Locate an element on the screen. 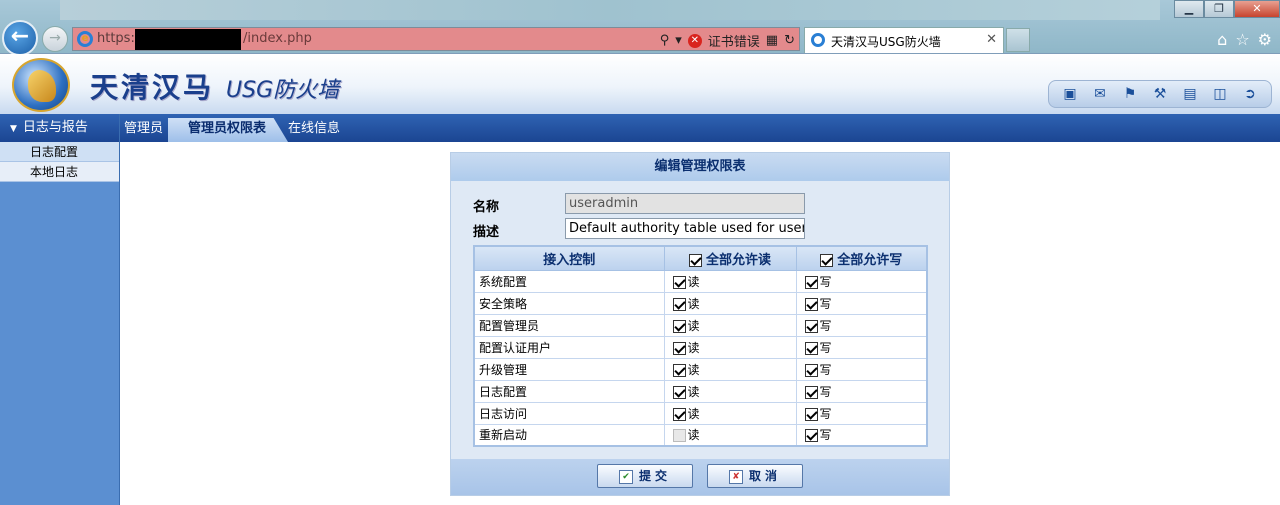  table-row: 升级管理 读 写 is located at coordinates (700, 369).